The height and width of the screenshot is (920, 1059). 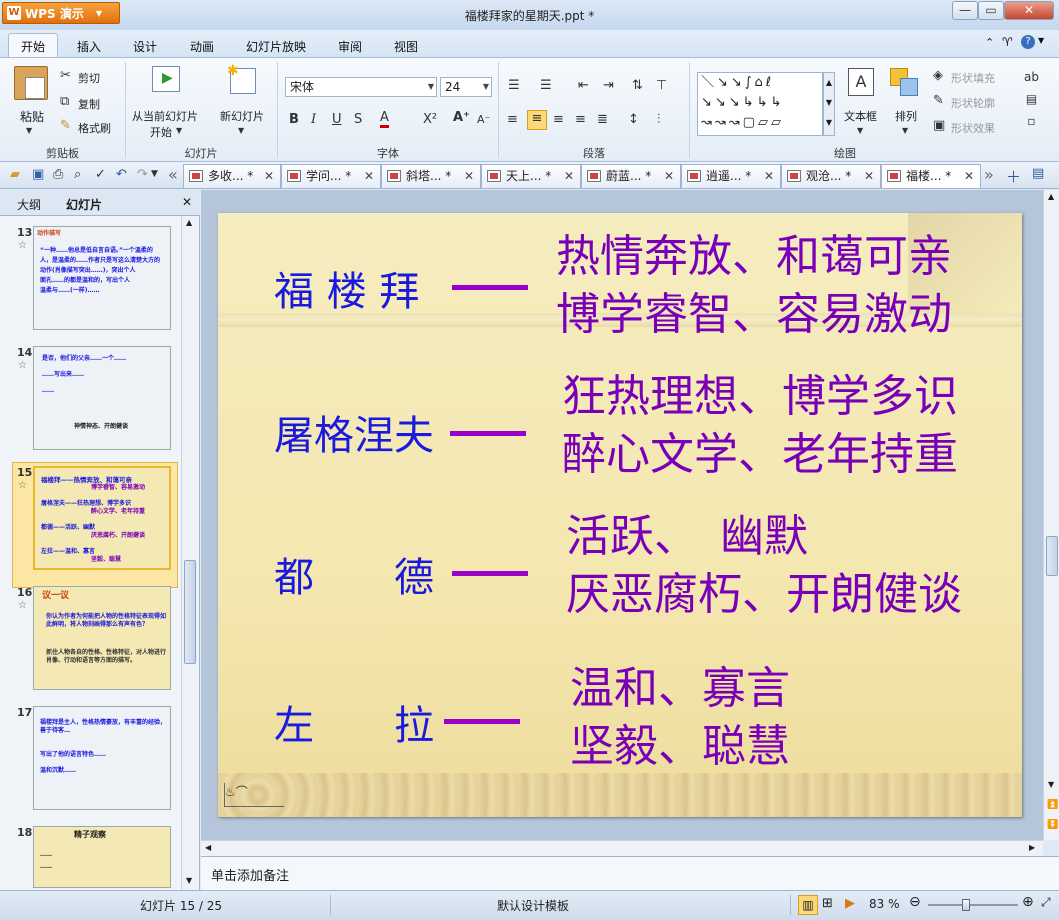 I want to click on font-color-icon: A, so click(x=384, y=119).